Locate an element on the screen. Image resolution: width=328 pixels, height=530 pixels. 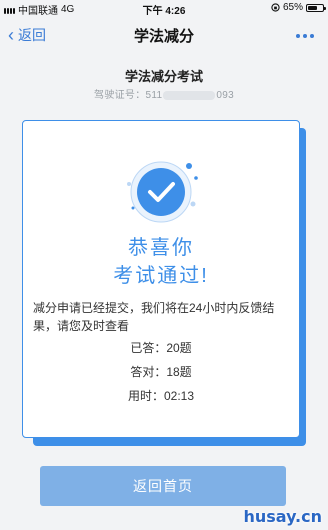
answered-stat: 已答：20题 is located at coordinates (161, 347).